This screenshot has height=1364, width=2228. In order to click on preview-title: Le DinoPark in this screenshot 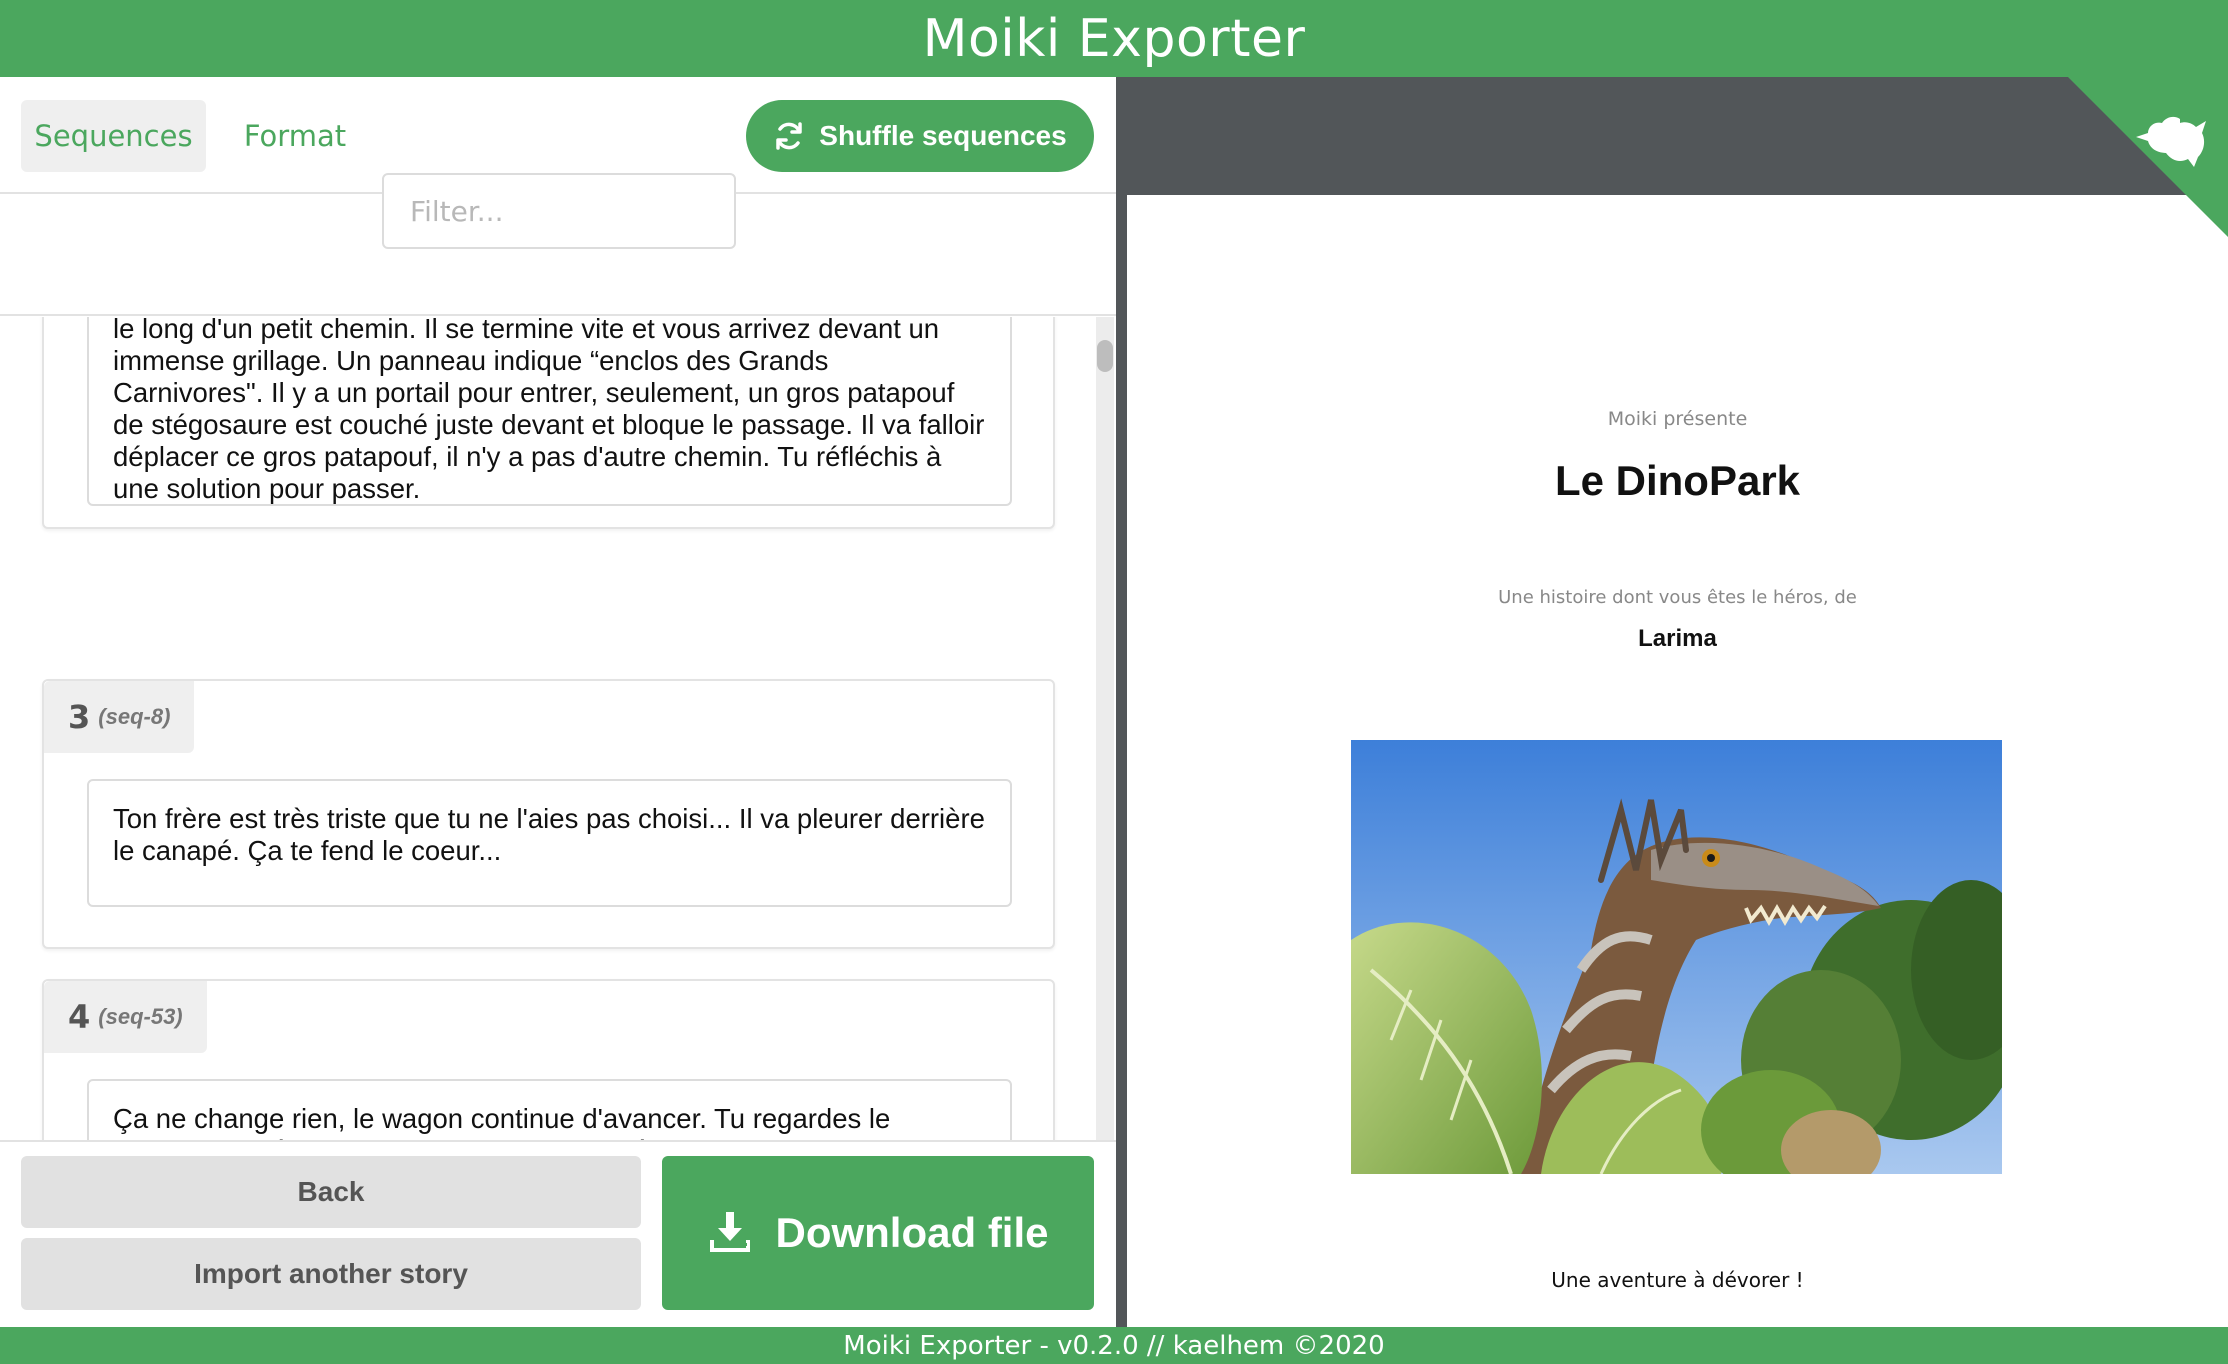, I will do `click(1677, 480)`.